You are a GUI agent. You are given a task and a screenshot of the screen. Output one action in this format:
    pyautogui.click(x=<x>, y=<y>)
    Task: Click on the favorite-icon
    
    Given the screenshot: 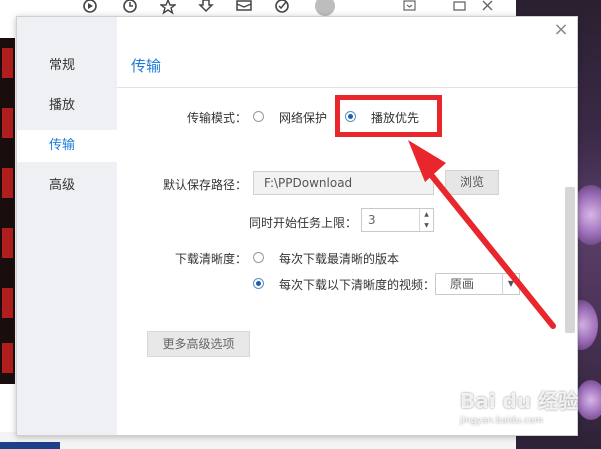 What is the action you would take?
    pyautogui.click(x=168, y=8)
    